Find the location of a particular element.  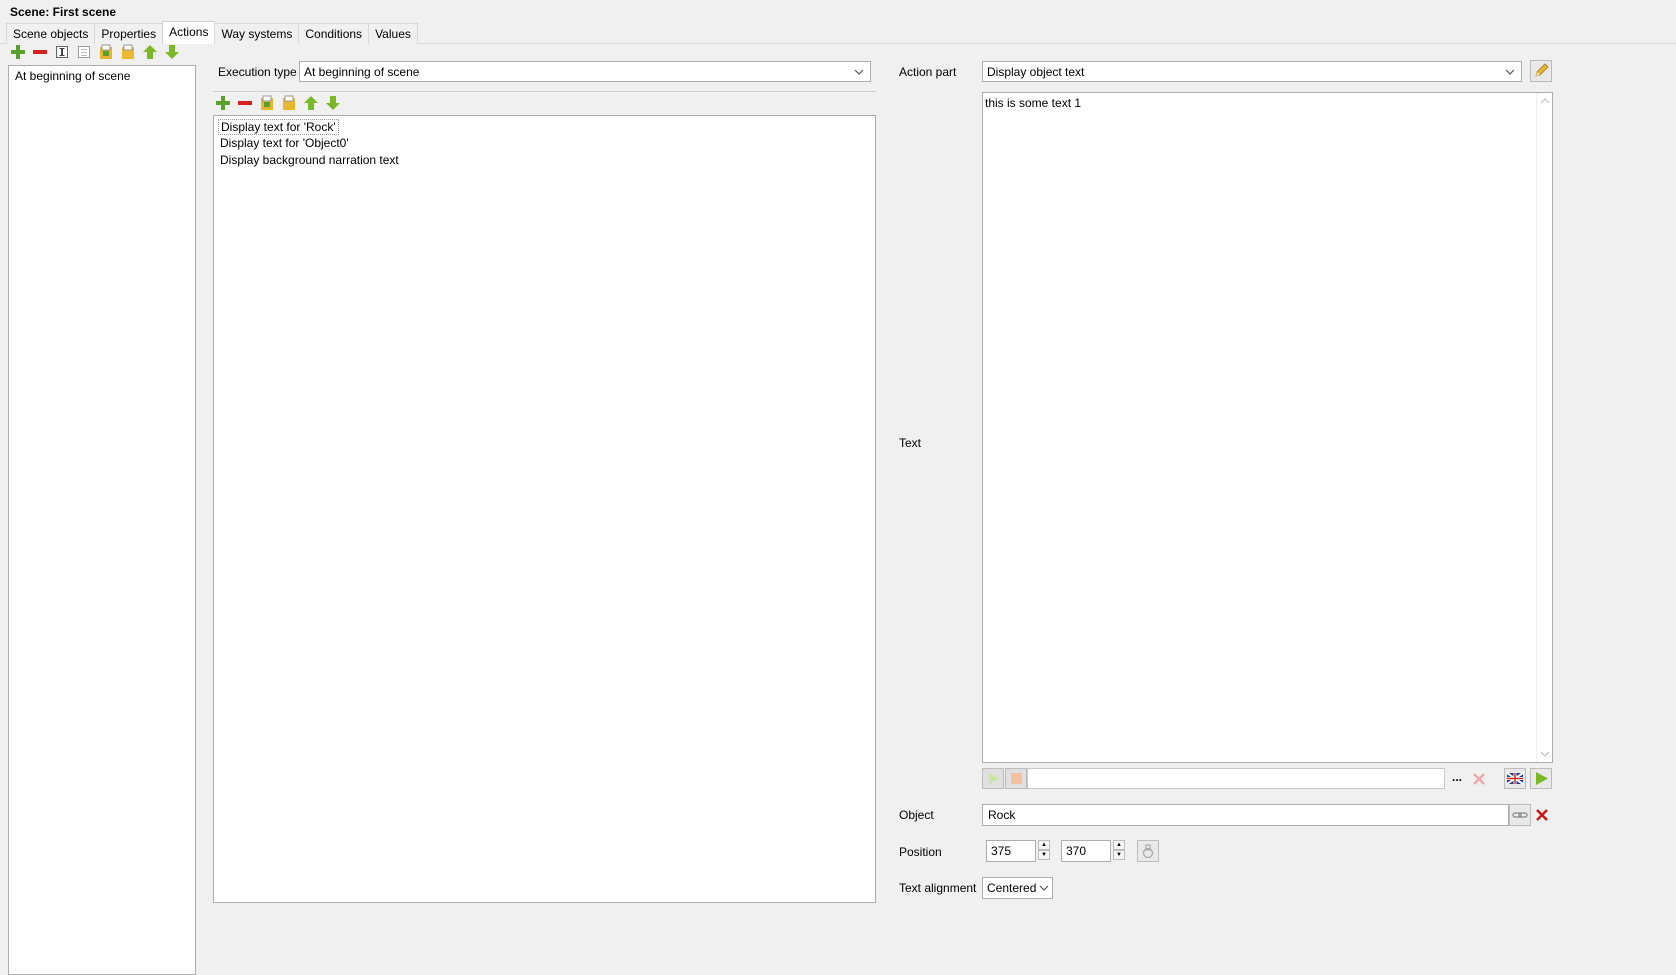

rename-icon is located at coordinates (62, 52).